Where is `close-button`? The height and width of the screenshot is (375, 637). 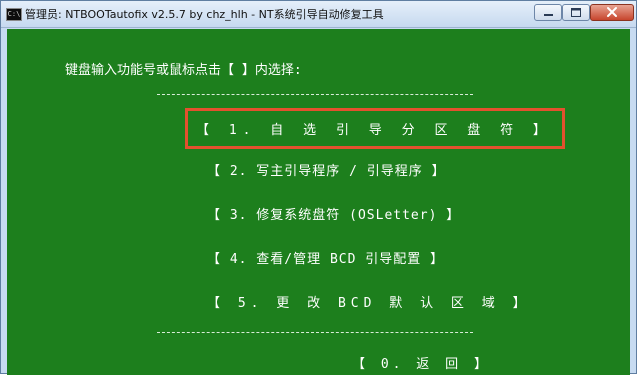
close-button is located at coordinates (612, 12).